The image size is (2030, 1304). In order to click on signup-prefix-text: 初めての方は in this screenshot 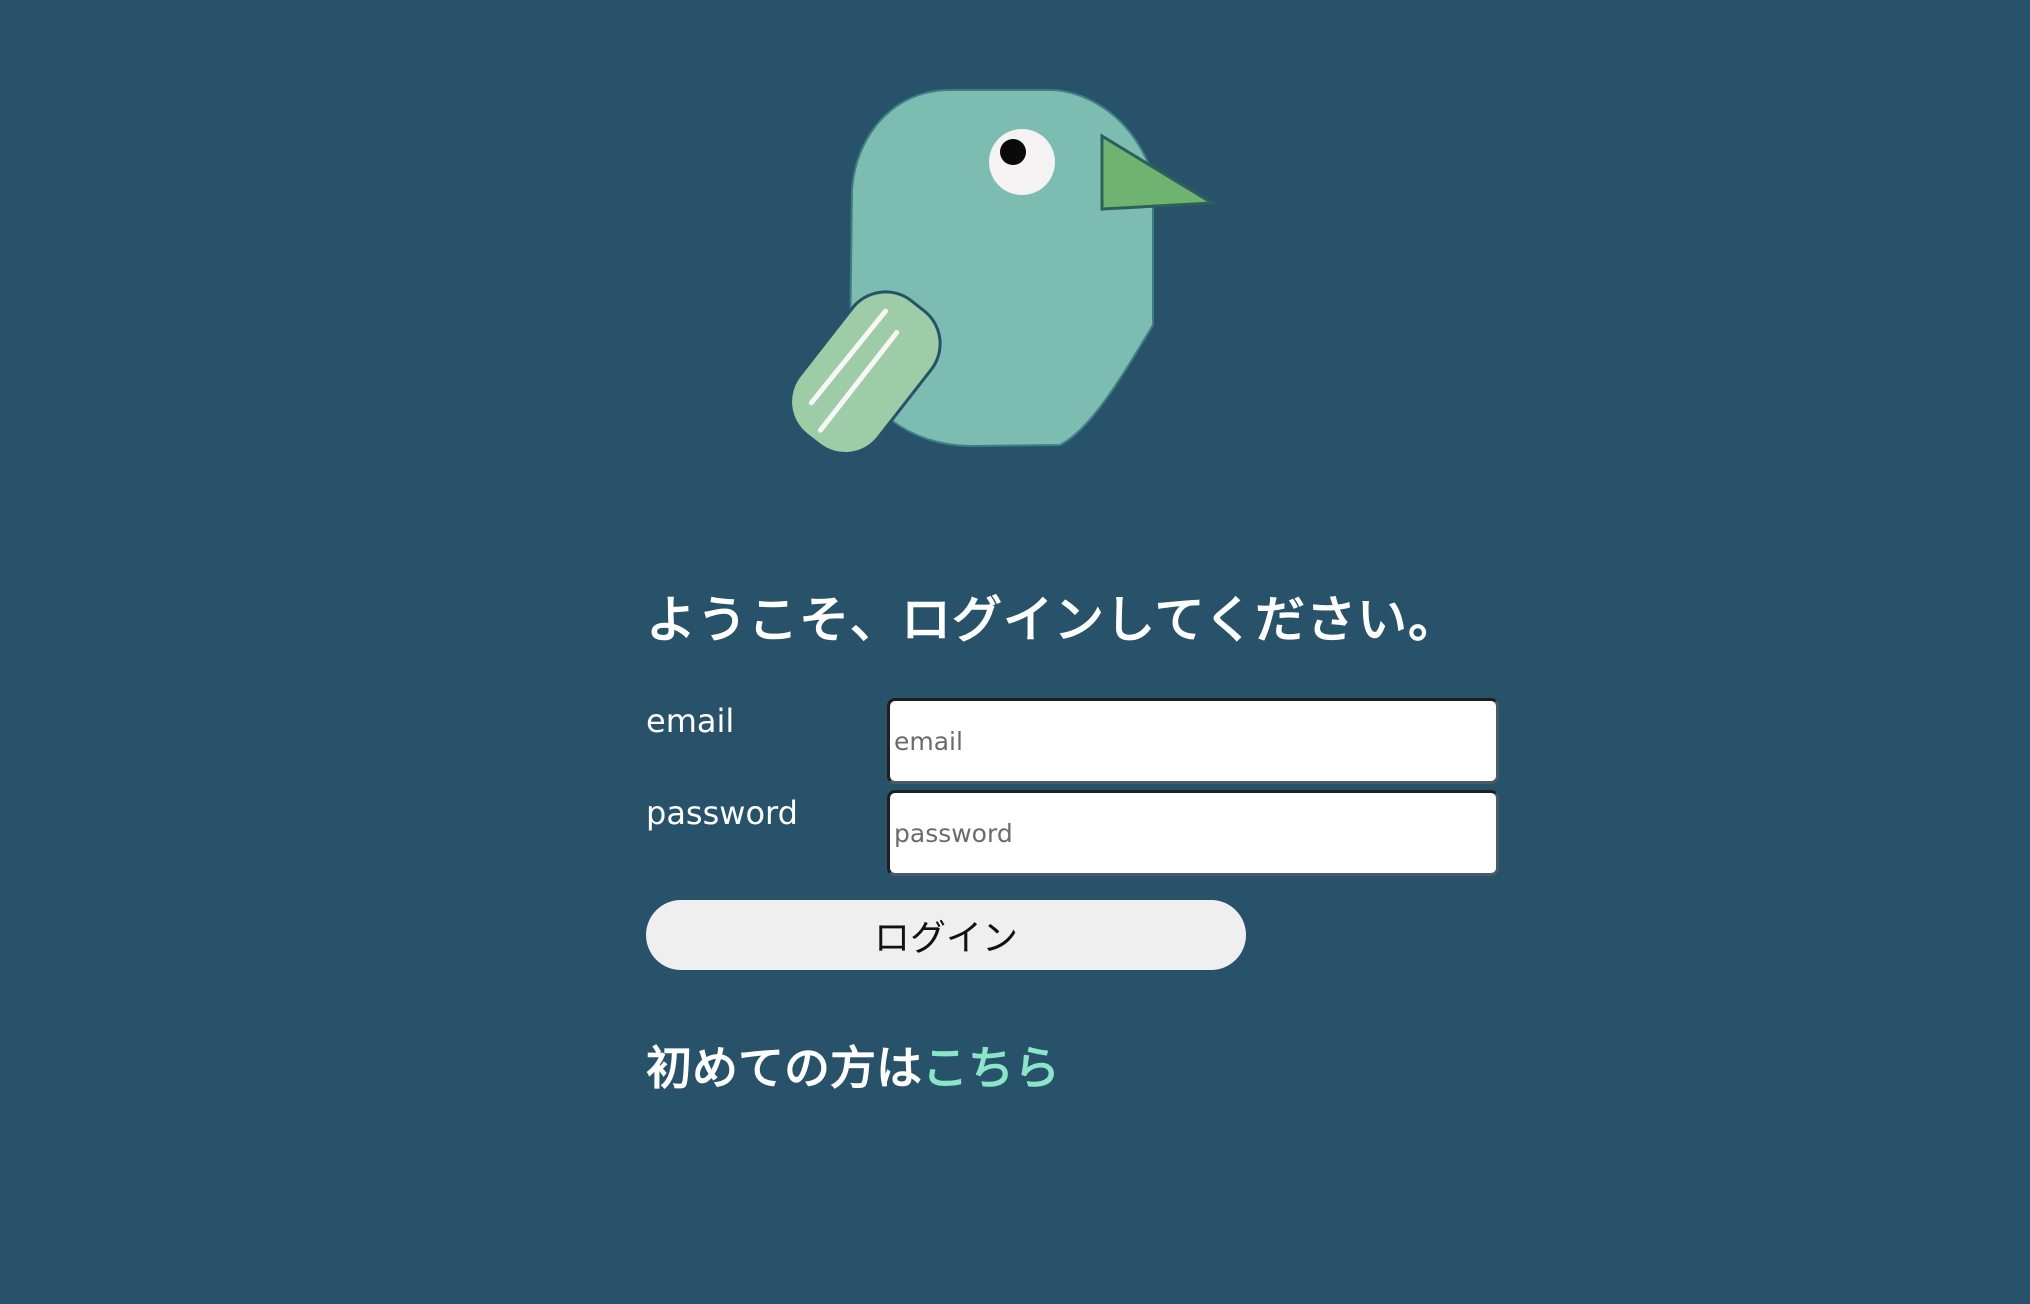, I will do `click(784, 1068)`.